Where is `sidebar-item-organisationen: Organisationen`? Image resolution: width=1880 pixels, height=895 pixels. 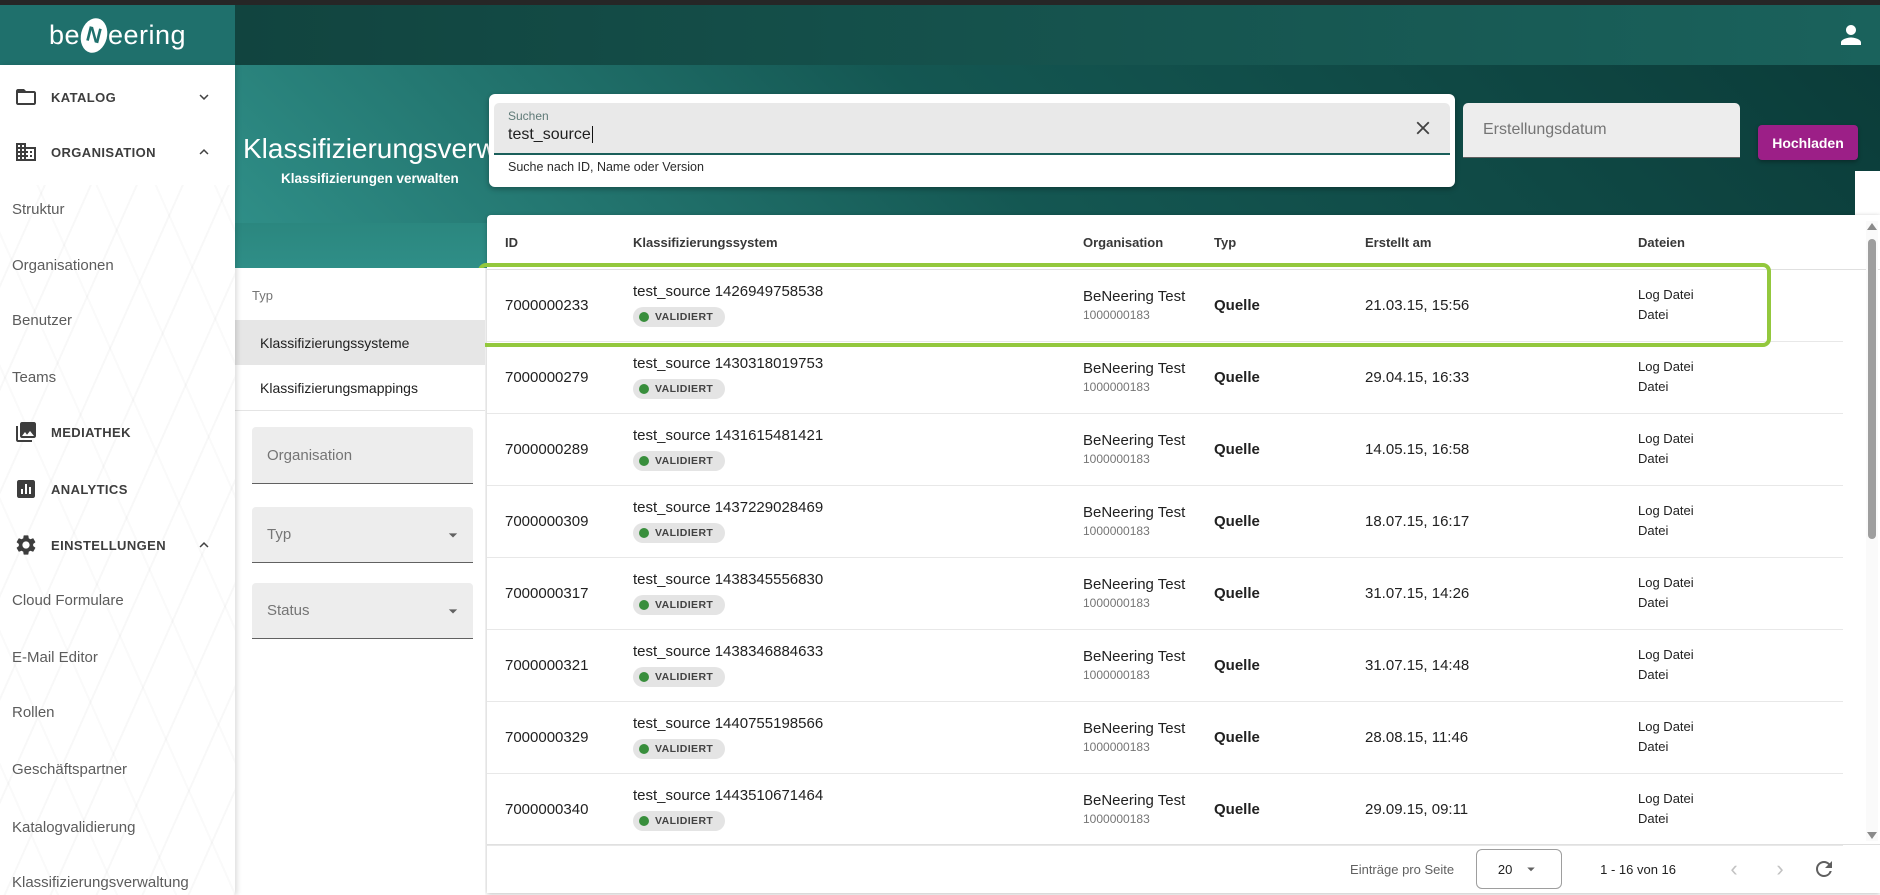
sidebar-item-organisationen: Organisationen is located at coordinates (117, 265).